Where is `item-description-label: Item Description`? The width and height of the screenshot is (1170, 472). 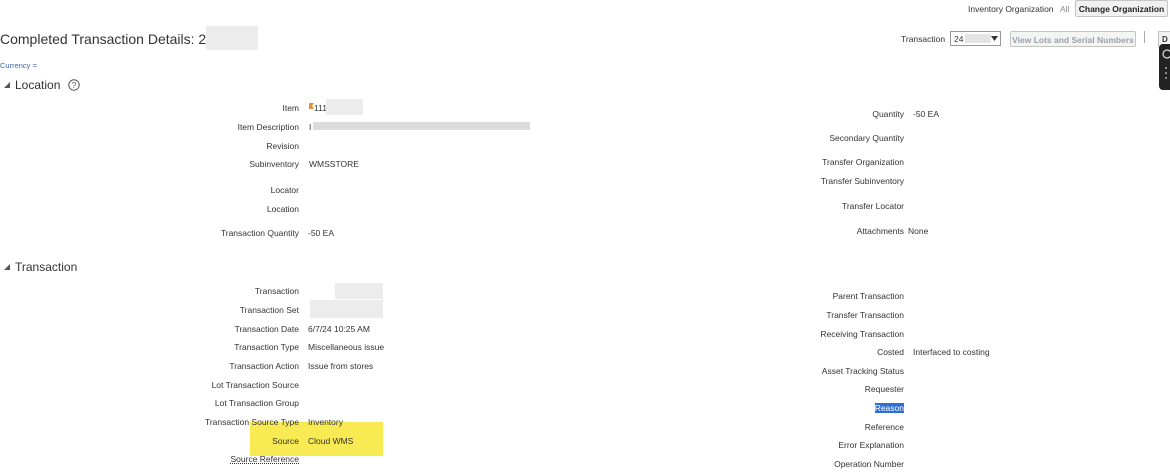 item-description-label: Item Description is located at coordinates (268, 127).